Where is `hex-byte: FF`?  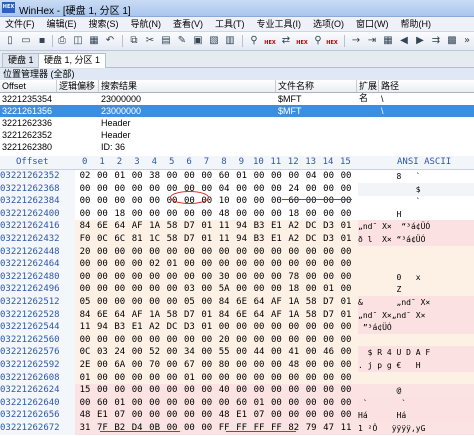
hex-byte: FF is located at coordinates (224, 428).